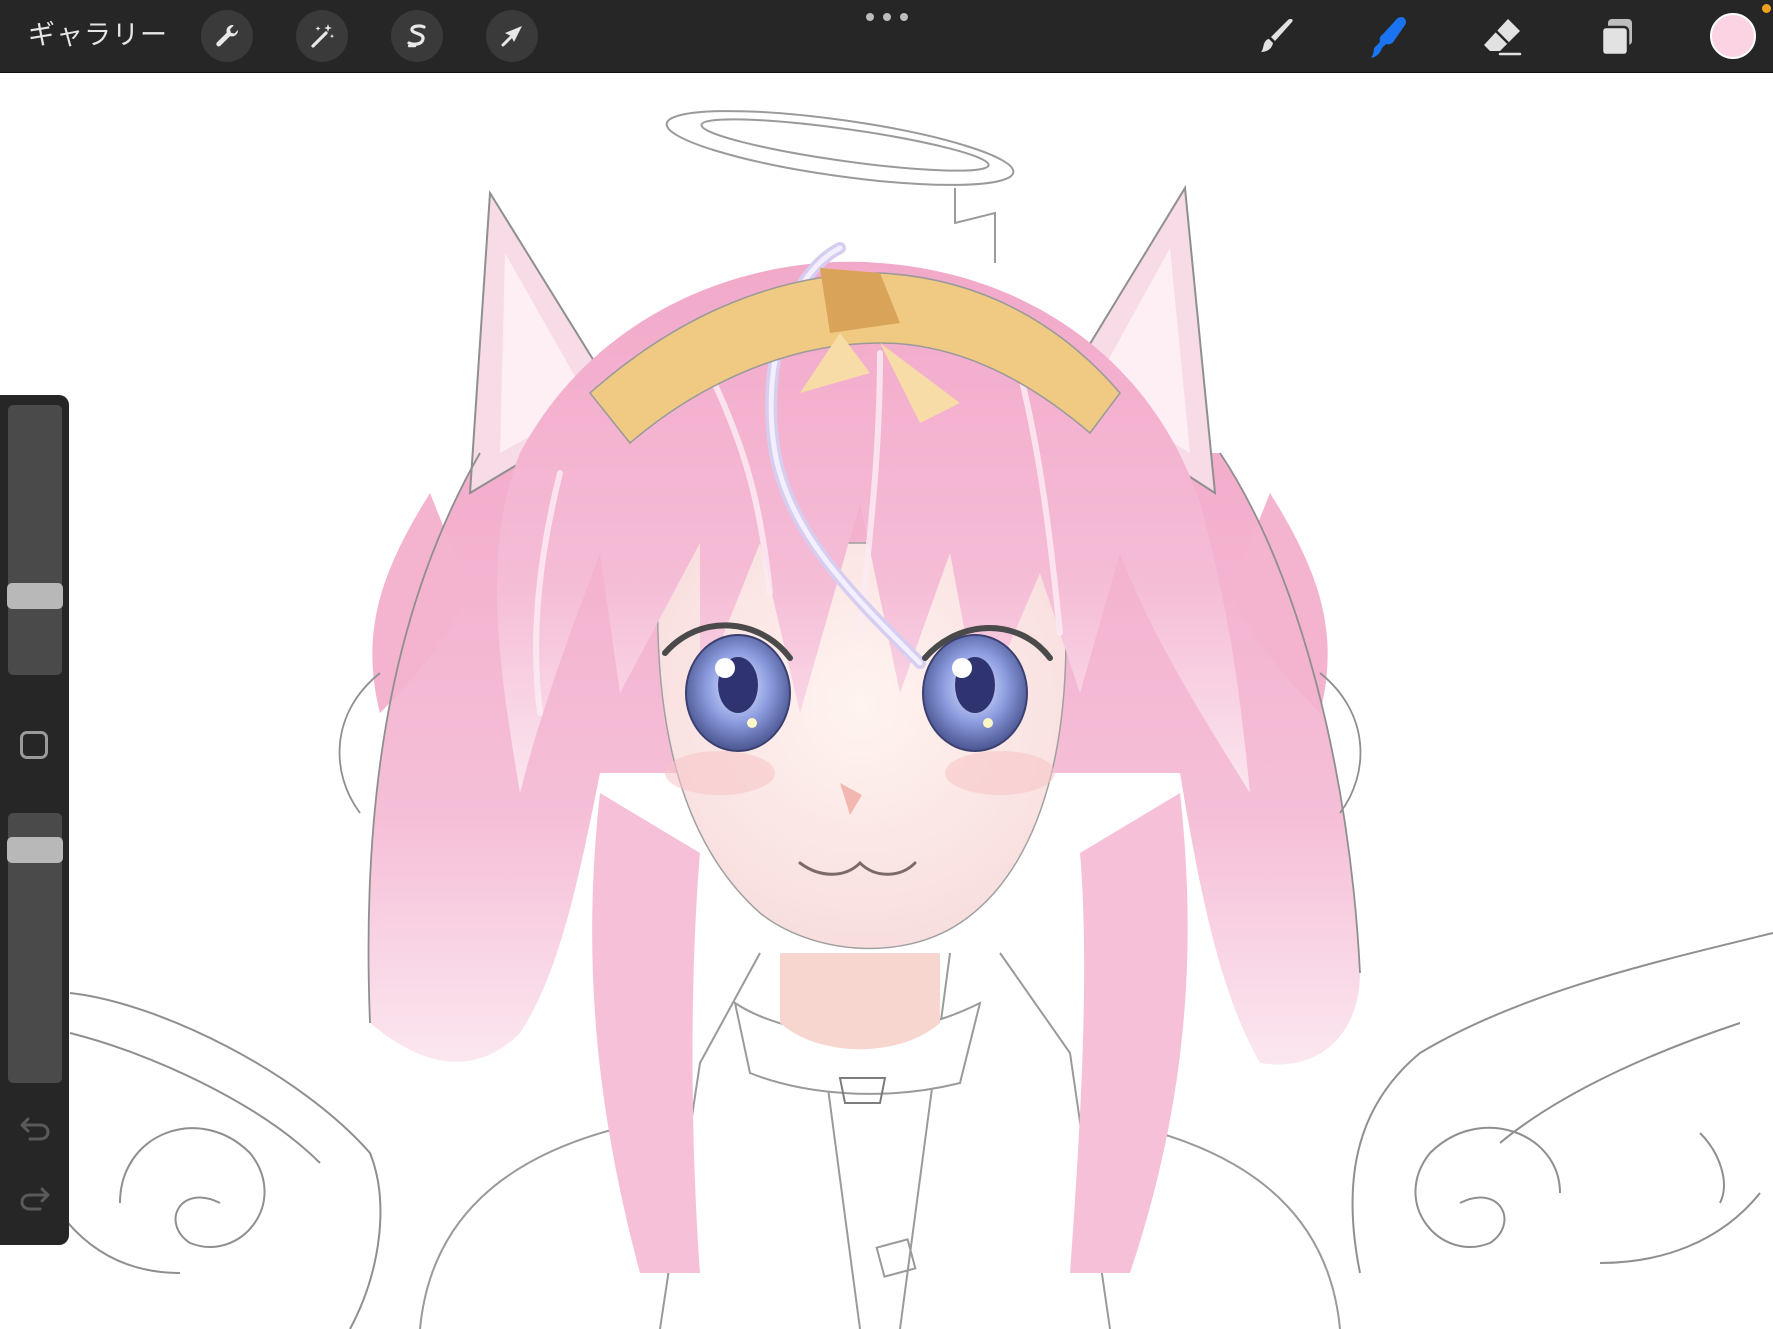 This screenshot has height=1329, width=1773. I want to click on eraser-tool-button, so click(1502, 37).